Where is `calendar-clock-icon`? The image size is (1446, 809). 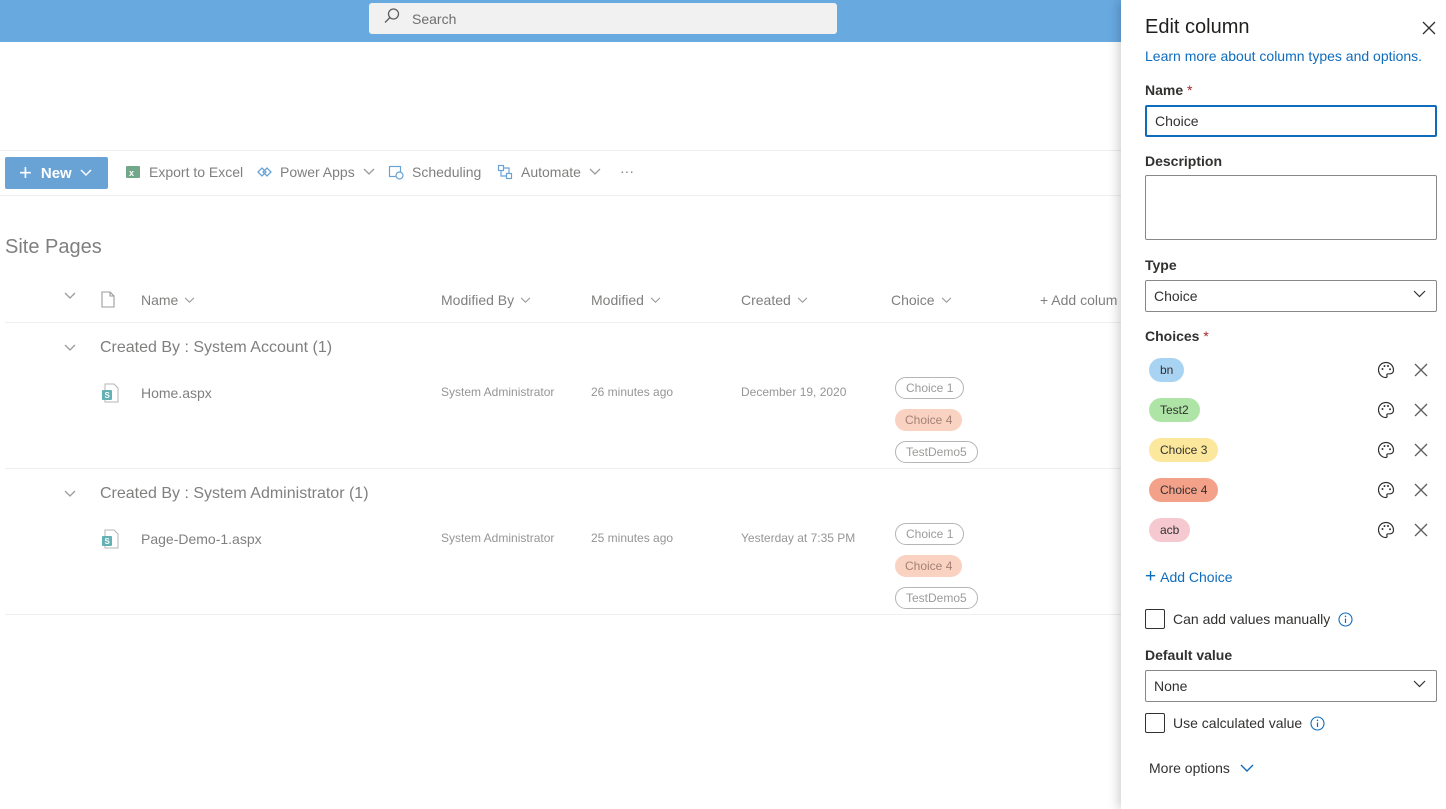
calendar-clock-icon is located at coordinates (396, 172).